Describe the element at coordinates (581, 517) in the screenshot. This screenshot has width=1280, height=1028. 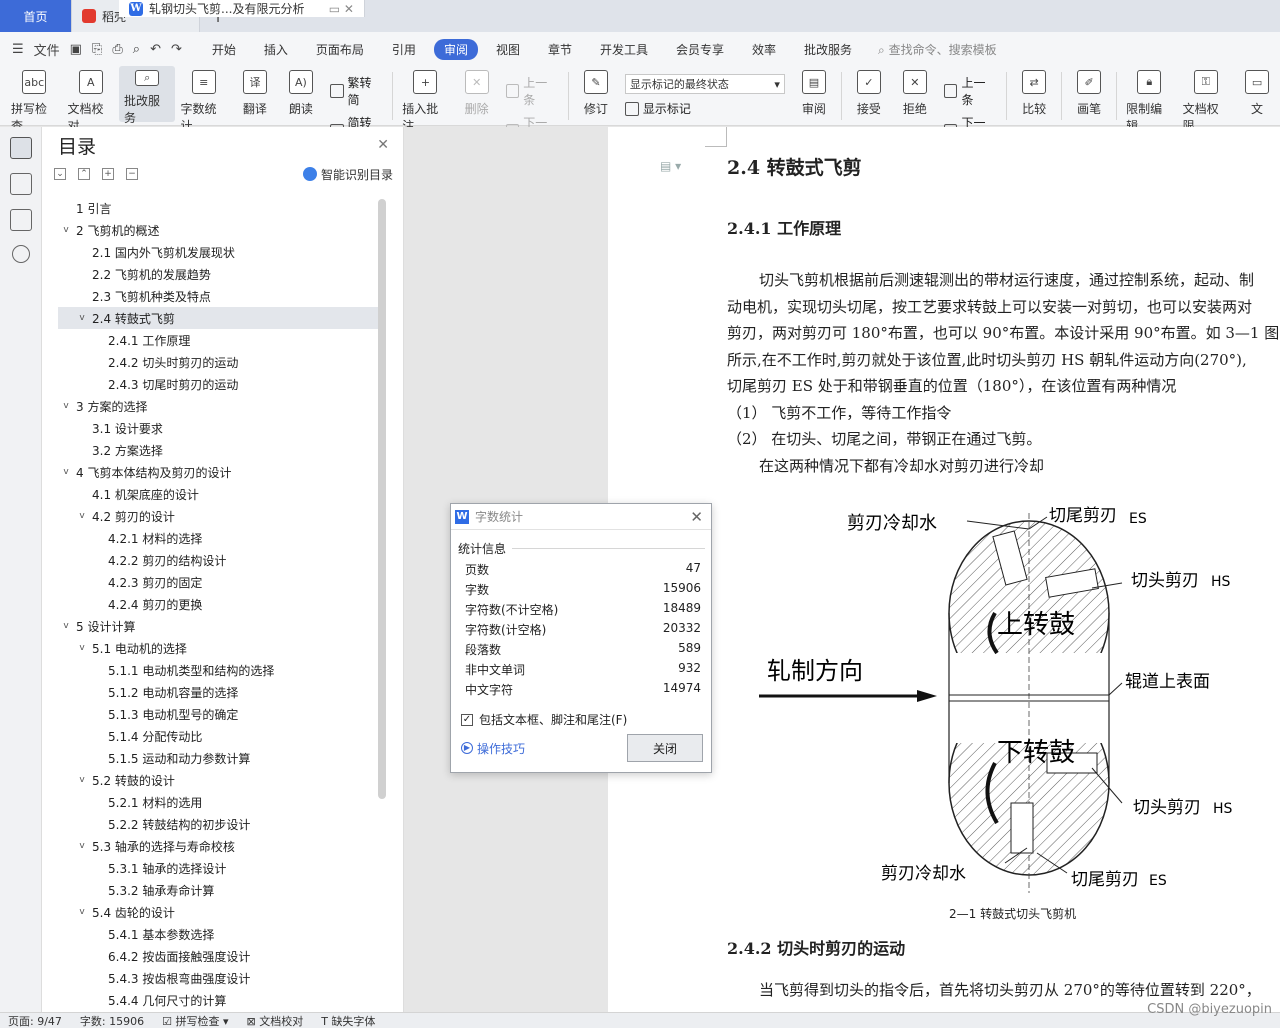
I see `dialog-titlebar: W 字数统计 ✕` at that location.